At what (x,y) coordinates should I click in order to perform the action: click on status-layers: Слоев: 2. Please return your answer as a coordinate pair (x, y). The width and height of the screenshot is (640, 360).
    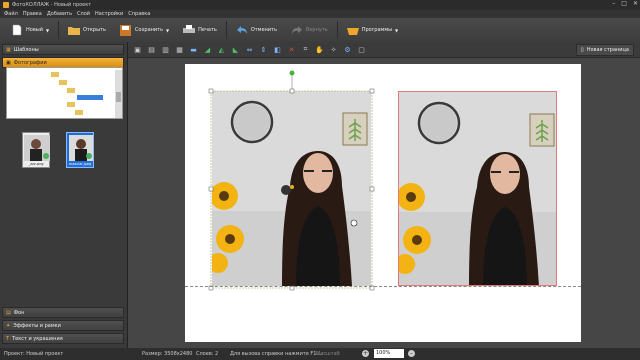
    Looking at the image, I should click on (207, 354).